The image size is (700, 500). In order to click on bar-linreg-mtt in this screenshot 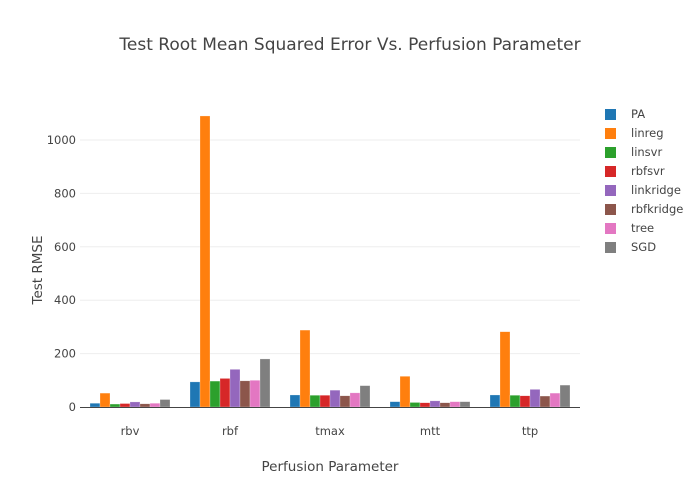, I will do `click(405, 392)`.